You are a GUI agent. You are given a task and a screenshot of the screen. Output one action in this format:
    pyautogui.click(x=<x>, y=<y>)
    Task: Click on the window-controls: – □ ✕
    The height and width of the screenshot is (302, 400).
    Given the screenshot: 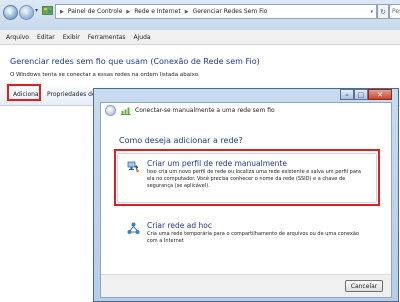 What is the action you would take?
    pyautogui.click(x=366, y=94)
    